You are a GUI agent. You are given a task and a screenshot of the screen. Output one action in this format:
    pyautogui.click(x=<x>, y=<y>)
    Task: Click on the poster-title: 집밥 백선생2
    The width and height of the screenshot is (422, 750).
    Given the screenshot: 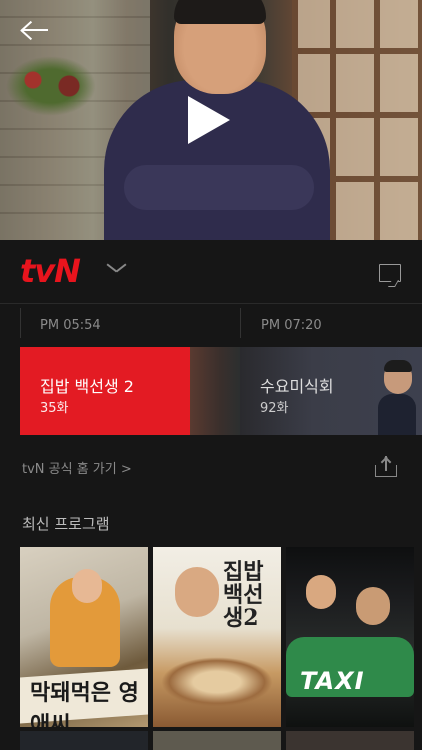 What is the action you would take?
    pyautogui.click(x=243, y=595)
    